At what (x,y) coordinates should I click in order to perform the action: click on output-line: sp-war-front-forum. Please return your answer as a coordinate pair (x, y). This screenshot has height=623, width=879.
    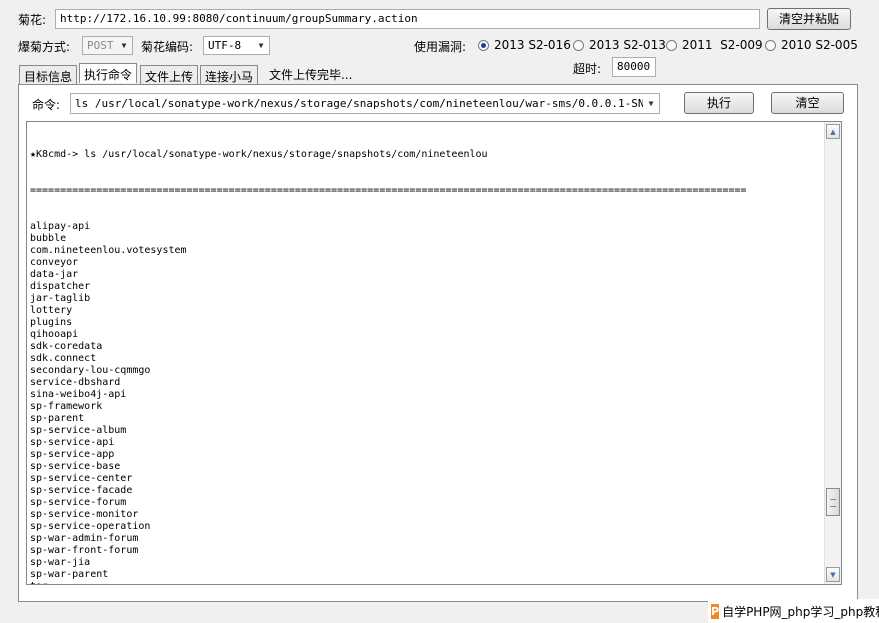
    Looking at the image, I should click on (84, 550).